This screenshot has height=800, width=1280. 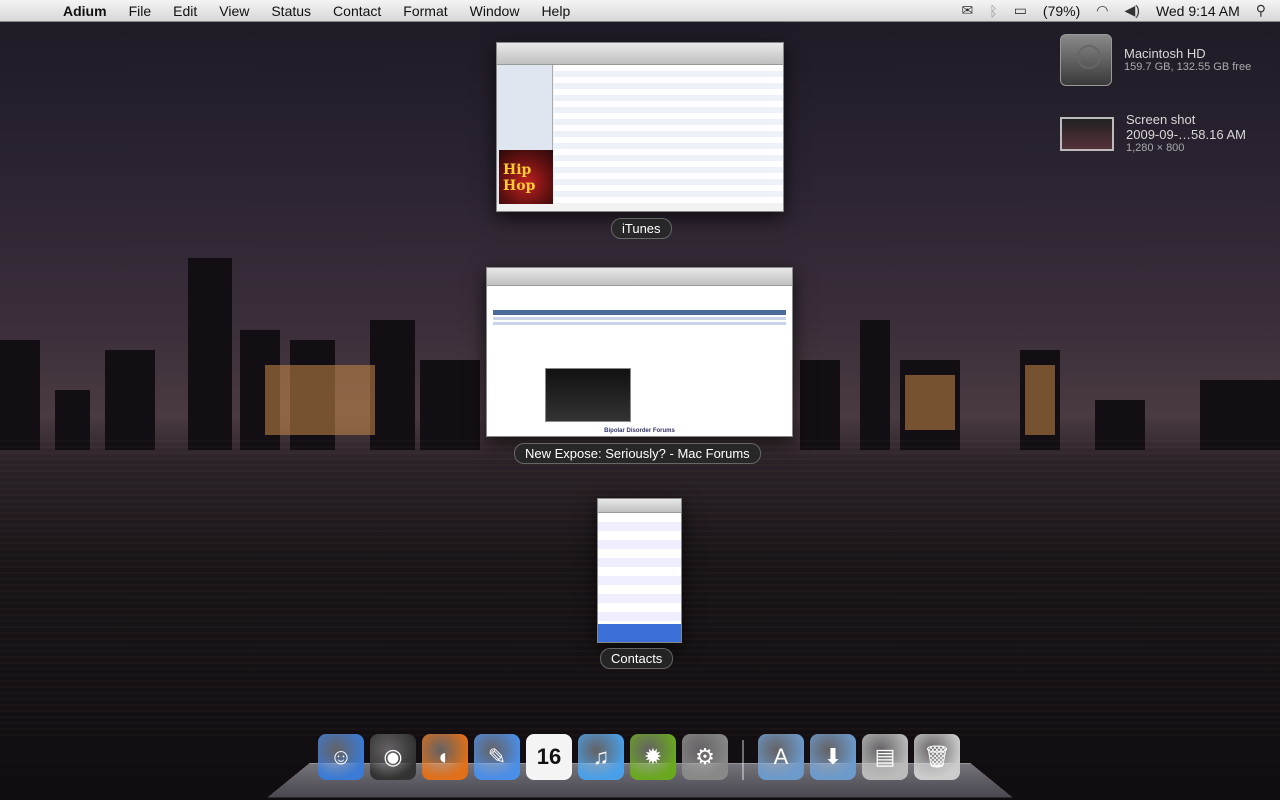 What do you see at coordinates (495, 11) in the screenshot?
I see `menu-window: Window` at bounding box center [495, 11].